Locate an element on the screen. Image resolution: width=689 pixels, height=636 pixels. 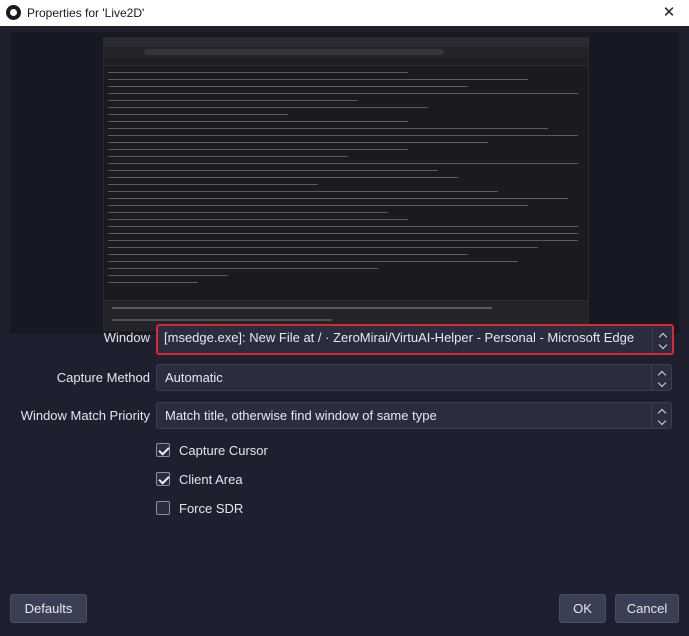
browser-address-bar is located at coordinates (346, 52).